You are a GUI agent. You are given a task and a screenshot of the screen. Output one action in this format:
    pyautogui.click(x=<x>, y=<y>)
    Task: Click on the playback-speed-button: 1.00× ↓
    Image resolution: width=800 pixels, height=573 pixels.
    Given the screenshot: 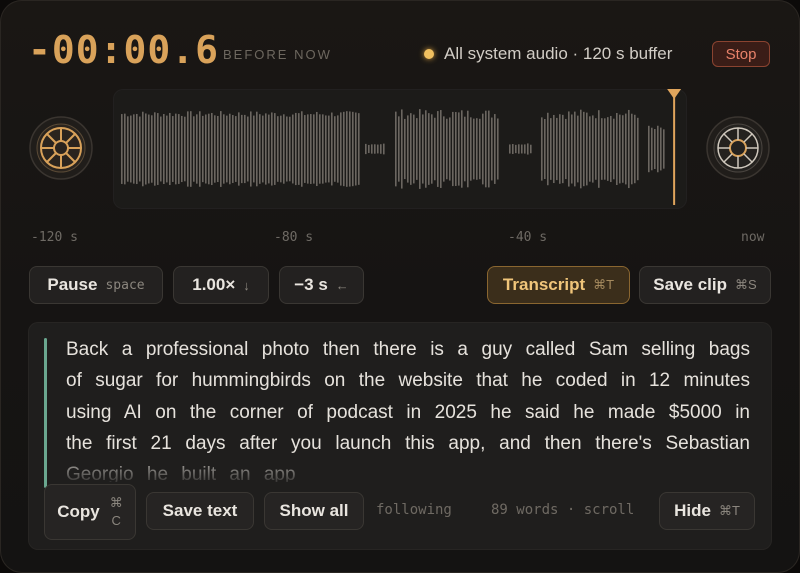 What is the action you would take?
    pyautogui.click(x=221, y=285)
    